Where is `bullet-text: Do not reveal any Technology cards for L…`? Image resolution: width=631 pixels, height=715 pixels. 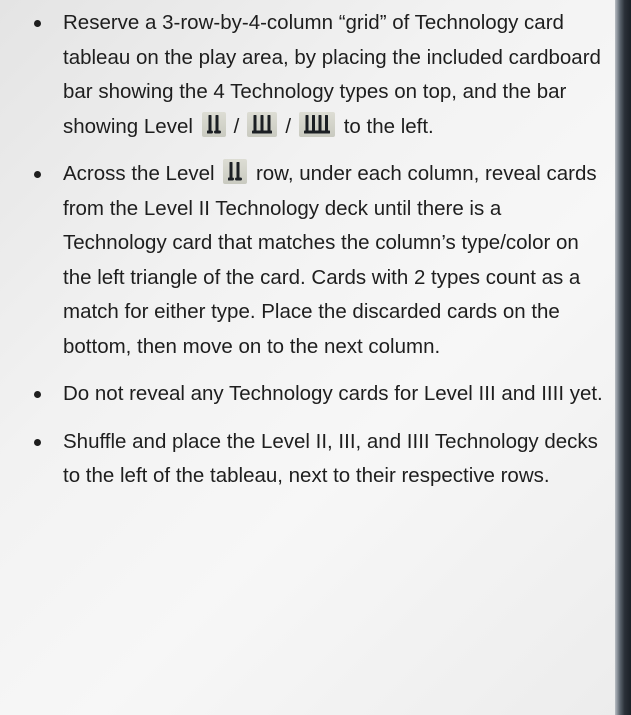
bullet-text: Do not reveal any Technology cards for L… is located at coordinates (333, 393).